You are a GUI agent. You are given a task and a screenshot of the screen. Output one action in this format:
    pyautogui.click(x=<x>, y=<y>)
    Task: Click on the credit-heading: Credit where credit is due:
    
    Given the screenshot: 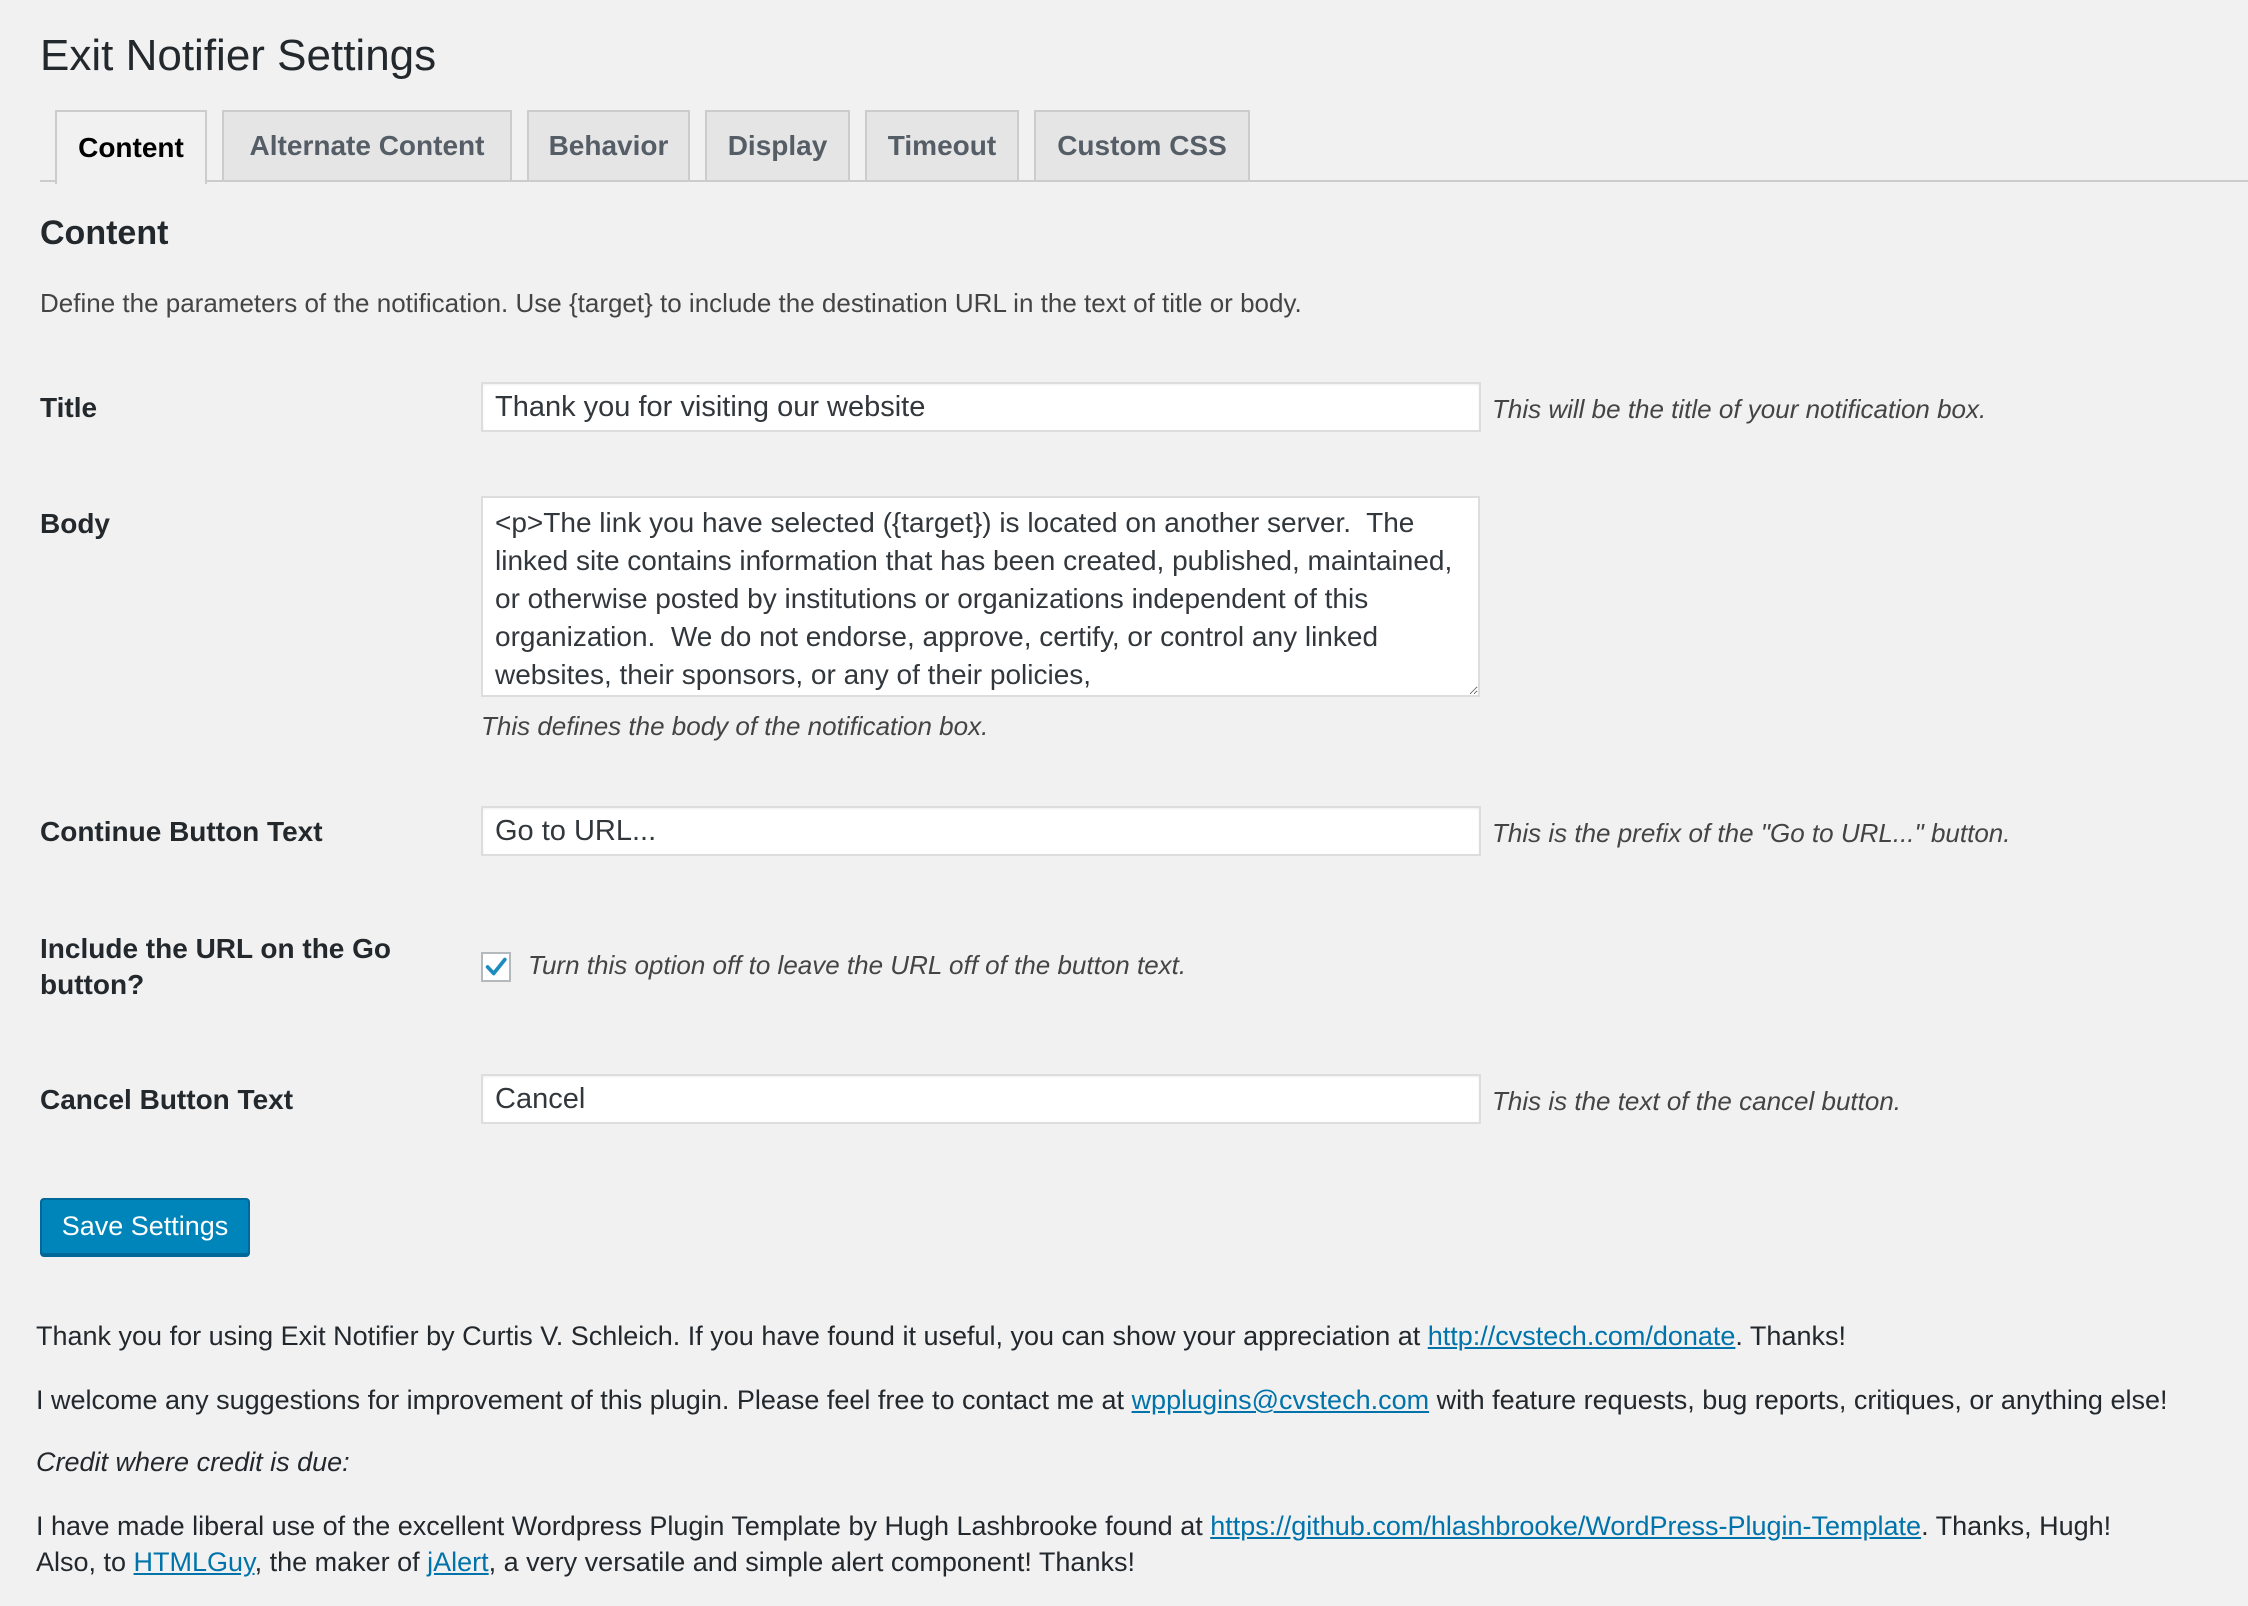 What is the action you would take?
    pyautogui.click(x=193, y=1462)
    